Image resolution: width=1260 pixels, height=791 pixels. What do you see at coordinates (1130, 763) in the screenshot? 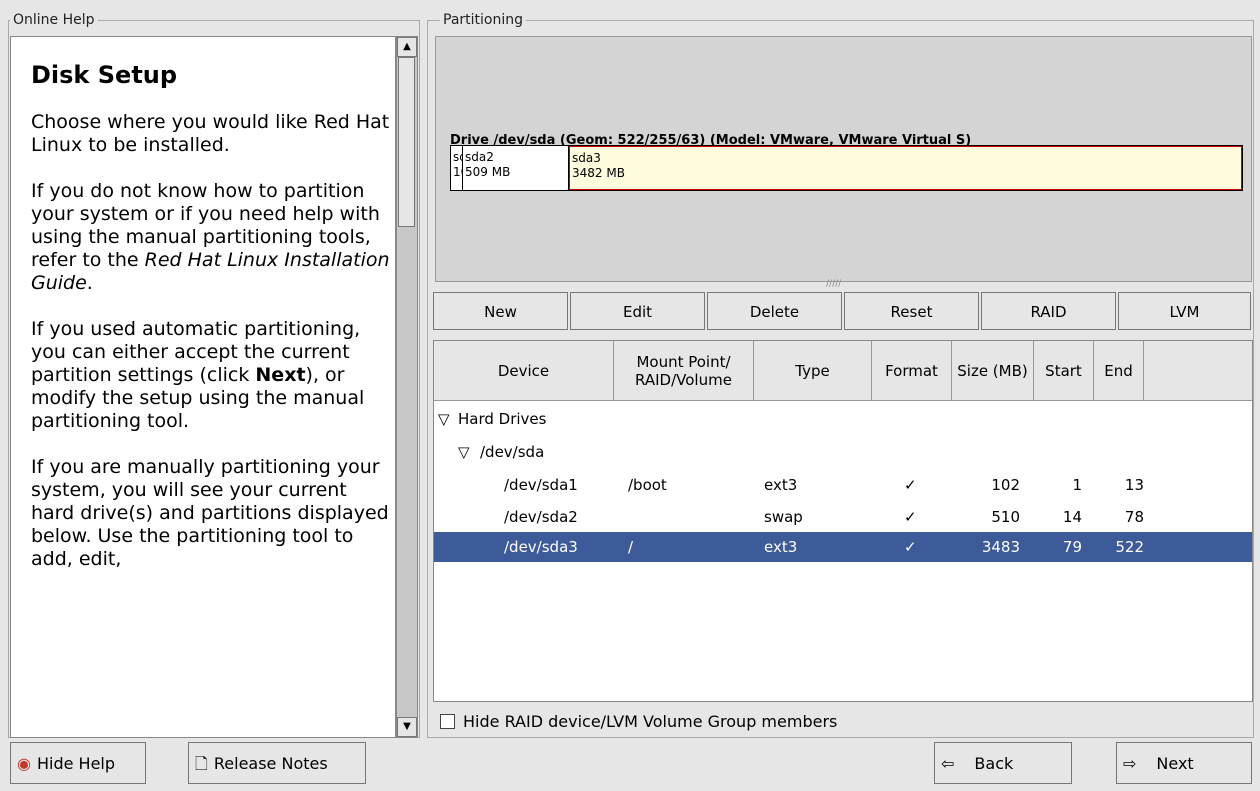
I see `next-arrow-icon: ⇨` at bounding box center [1130, 763].